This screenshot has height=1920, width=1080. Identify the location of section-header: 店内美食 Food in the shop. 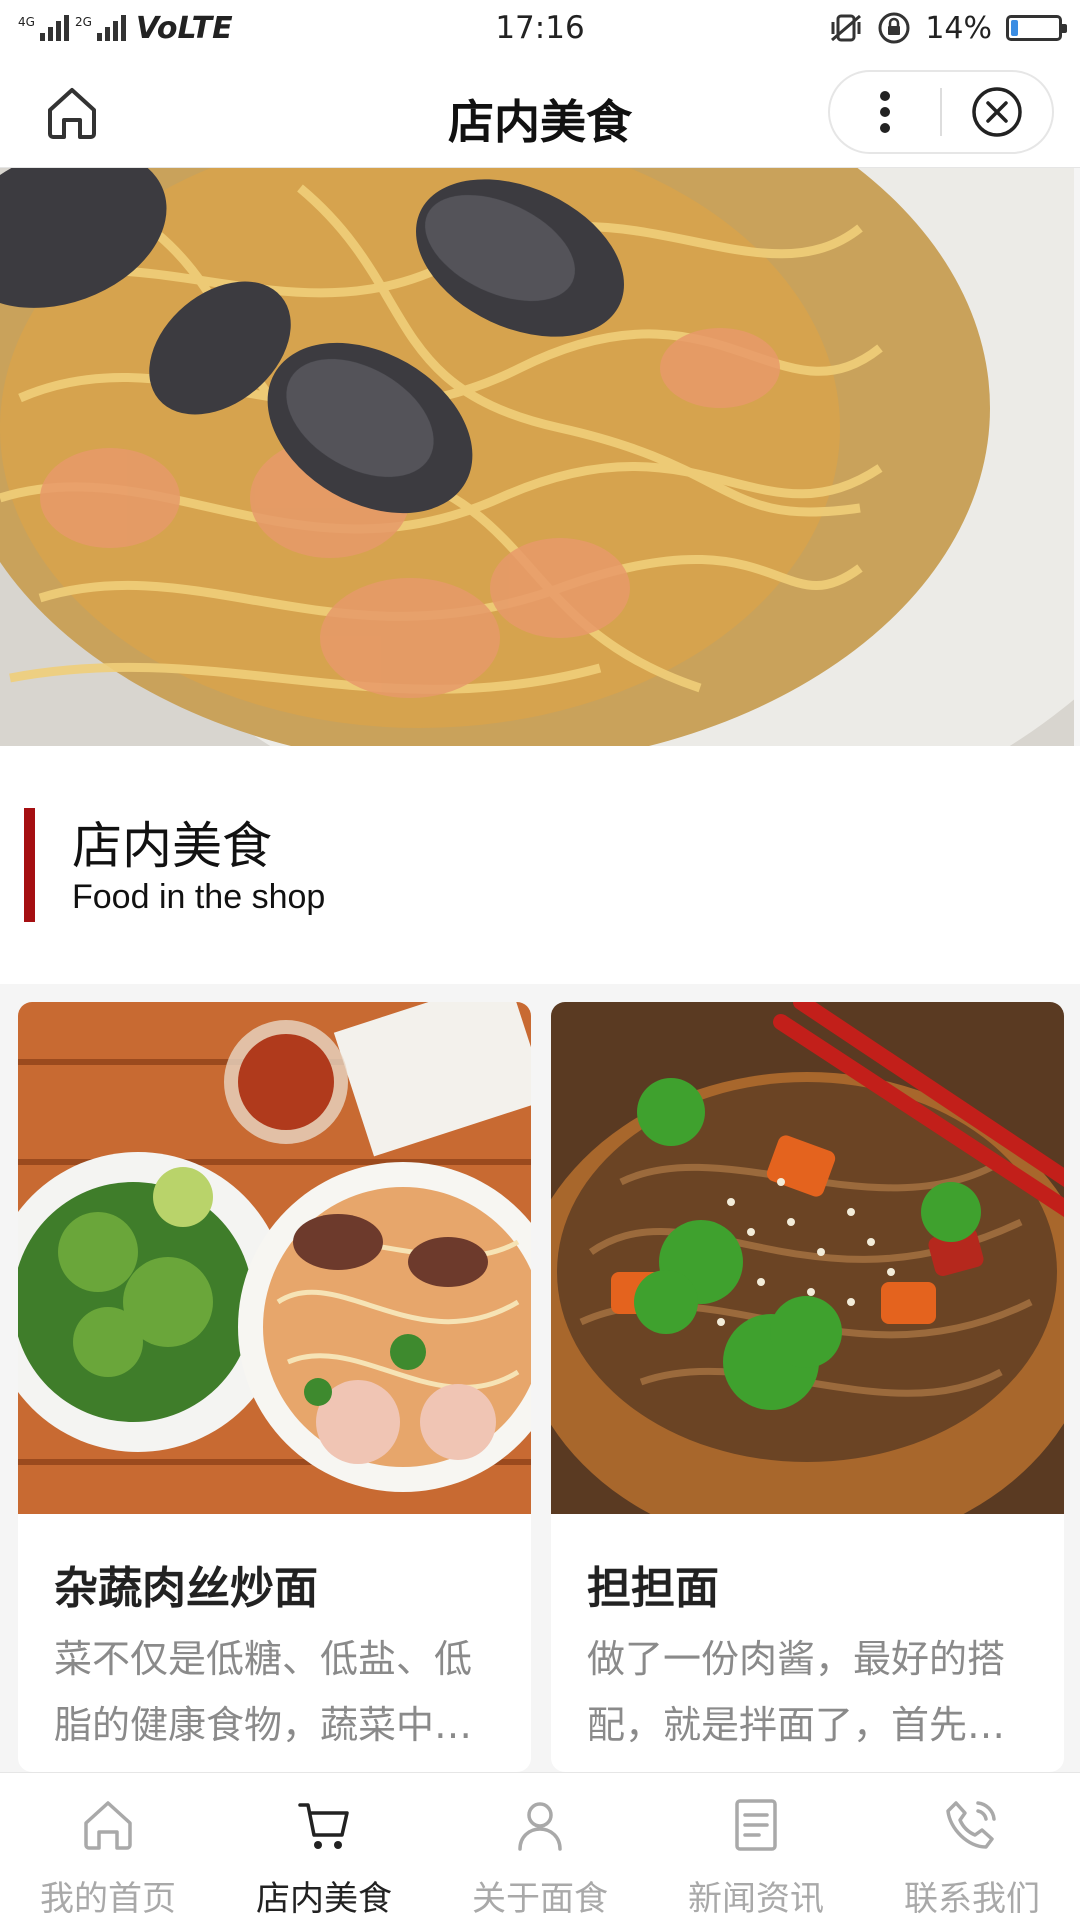
(540, 865).